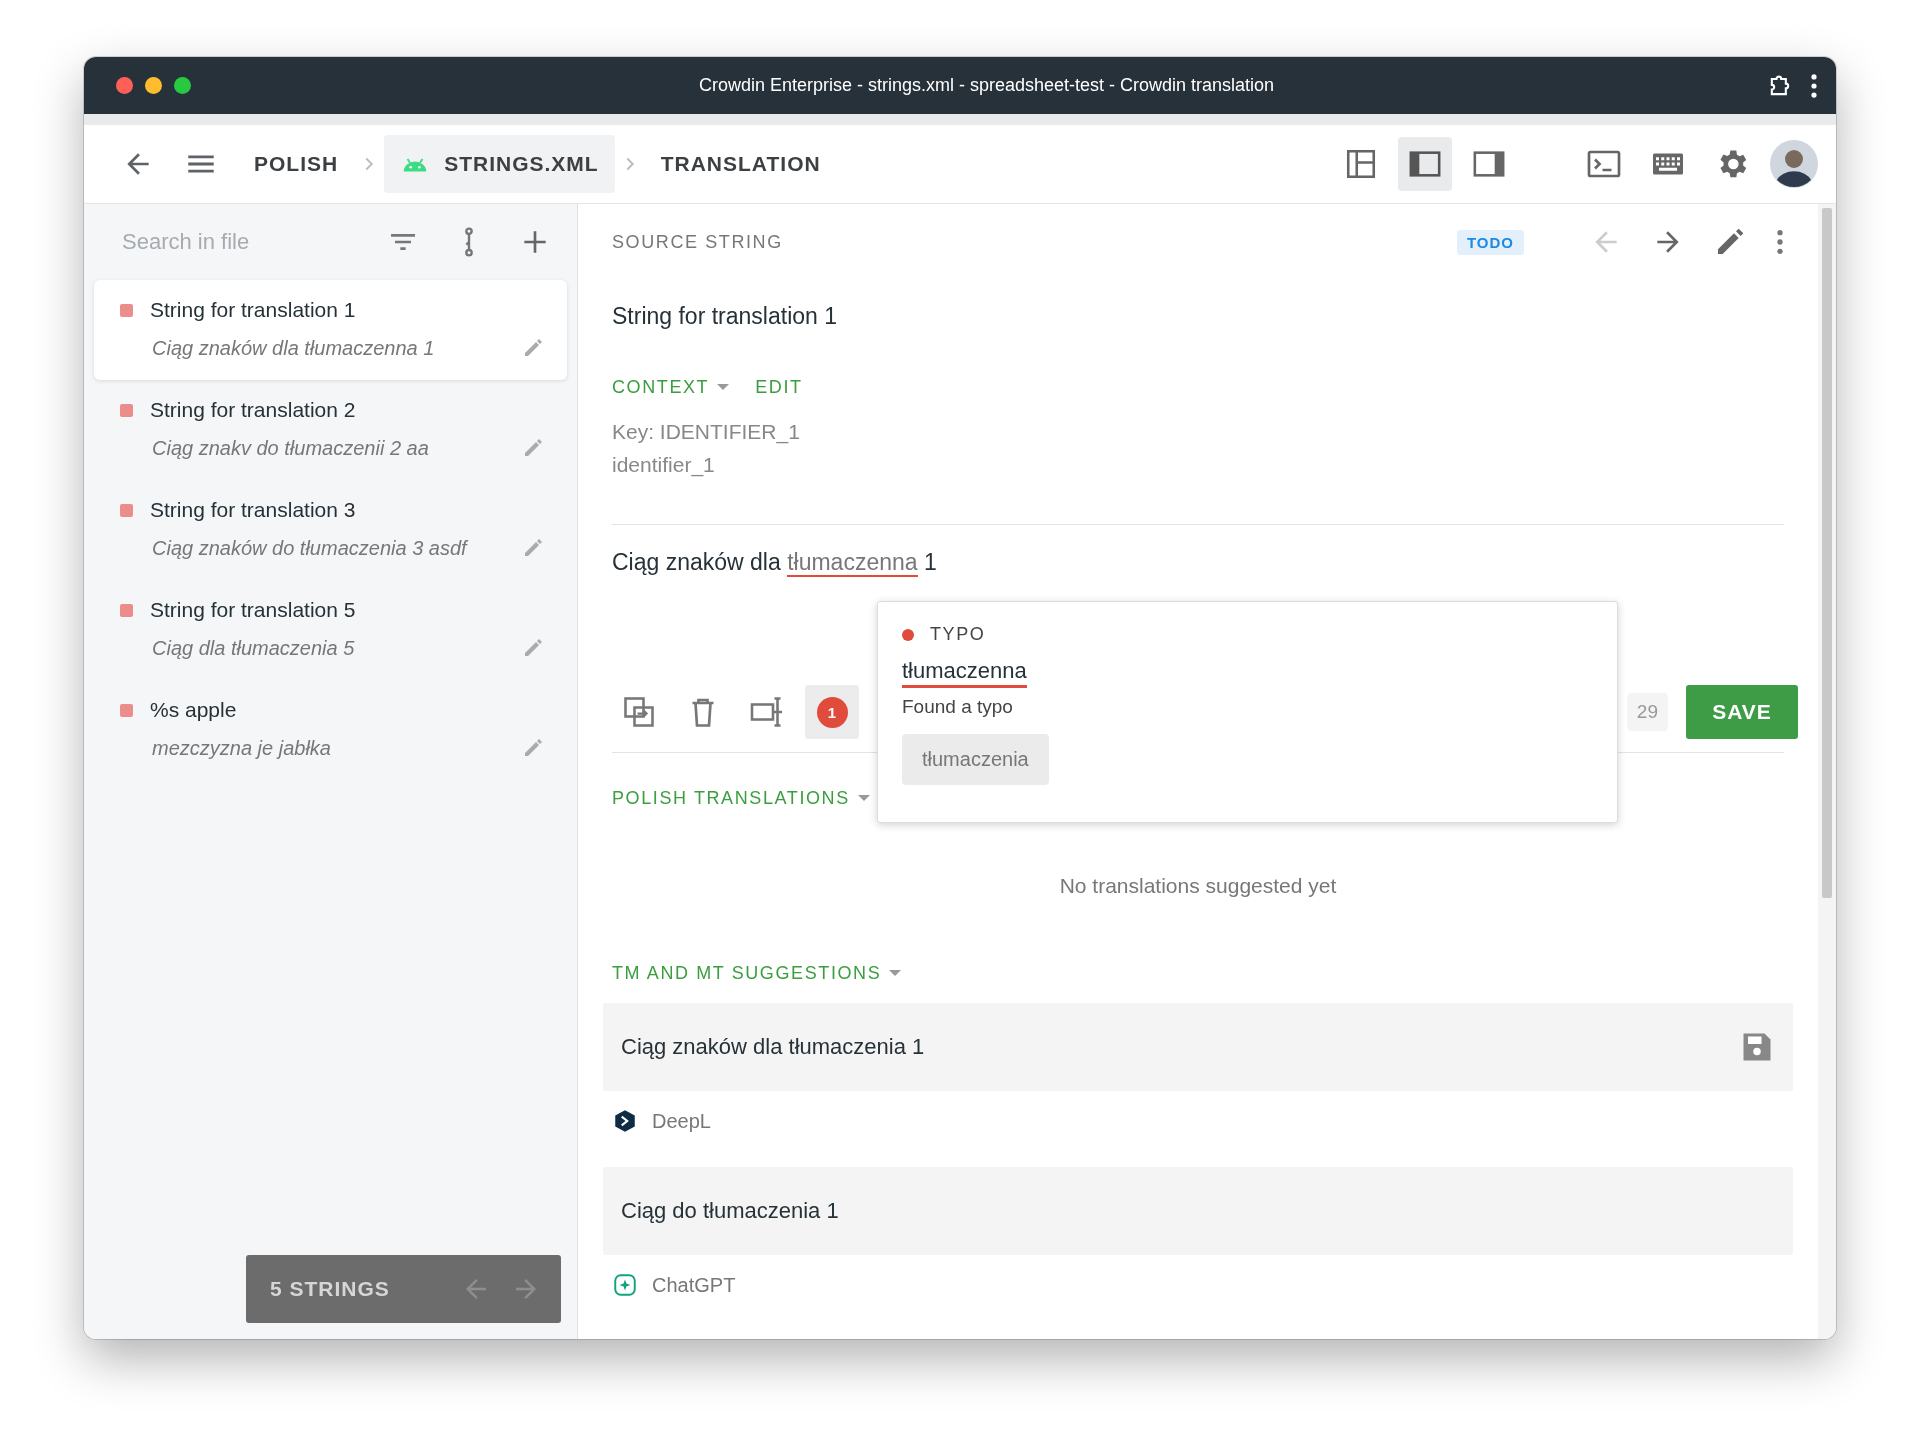 The width and height of the screenshot is (1920, 1450). Describe the element at coordinates (740, 164) in the screenshot. I see `breadcrumb: TRANSLATION` at that location.